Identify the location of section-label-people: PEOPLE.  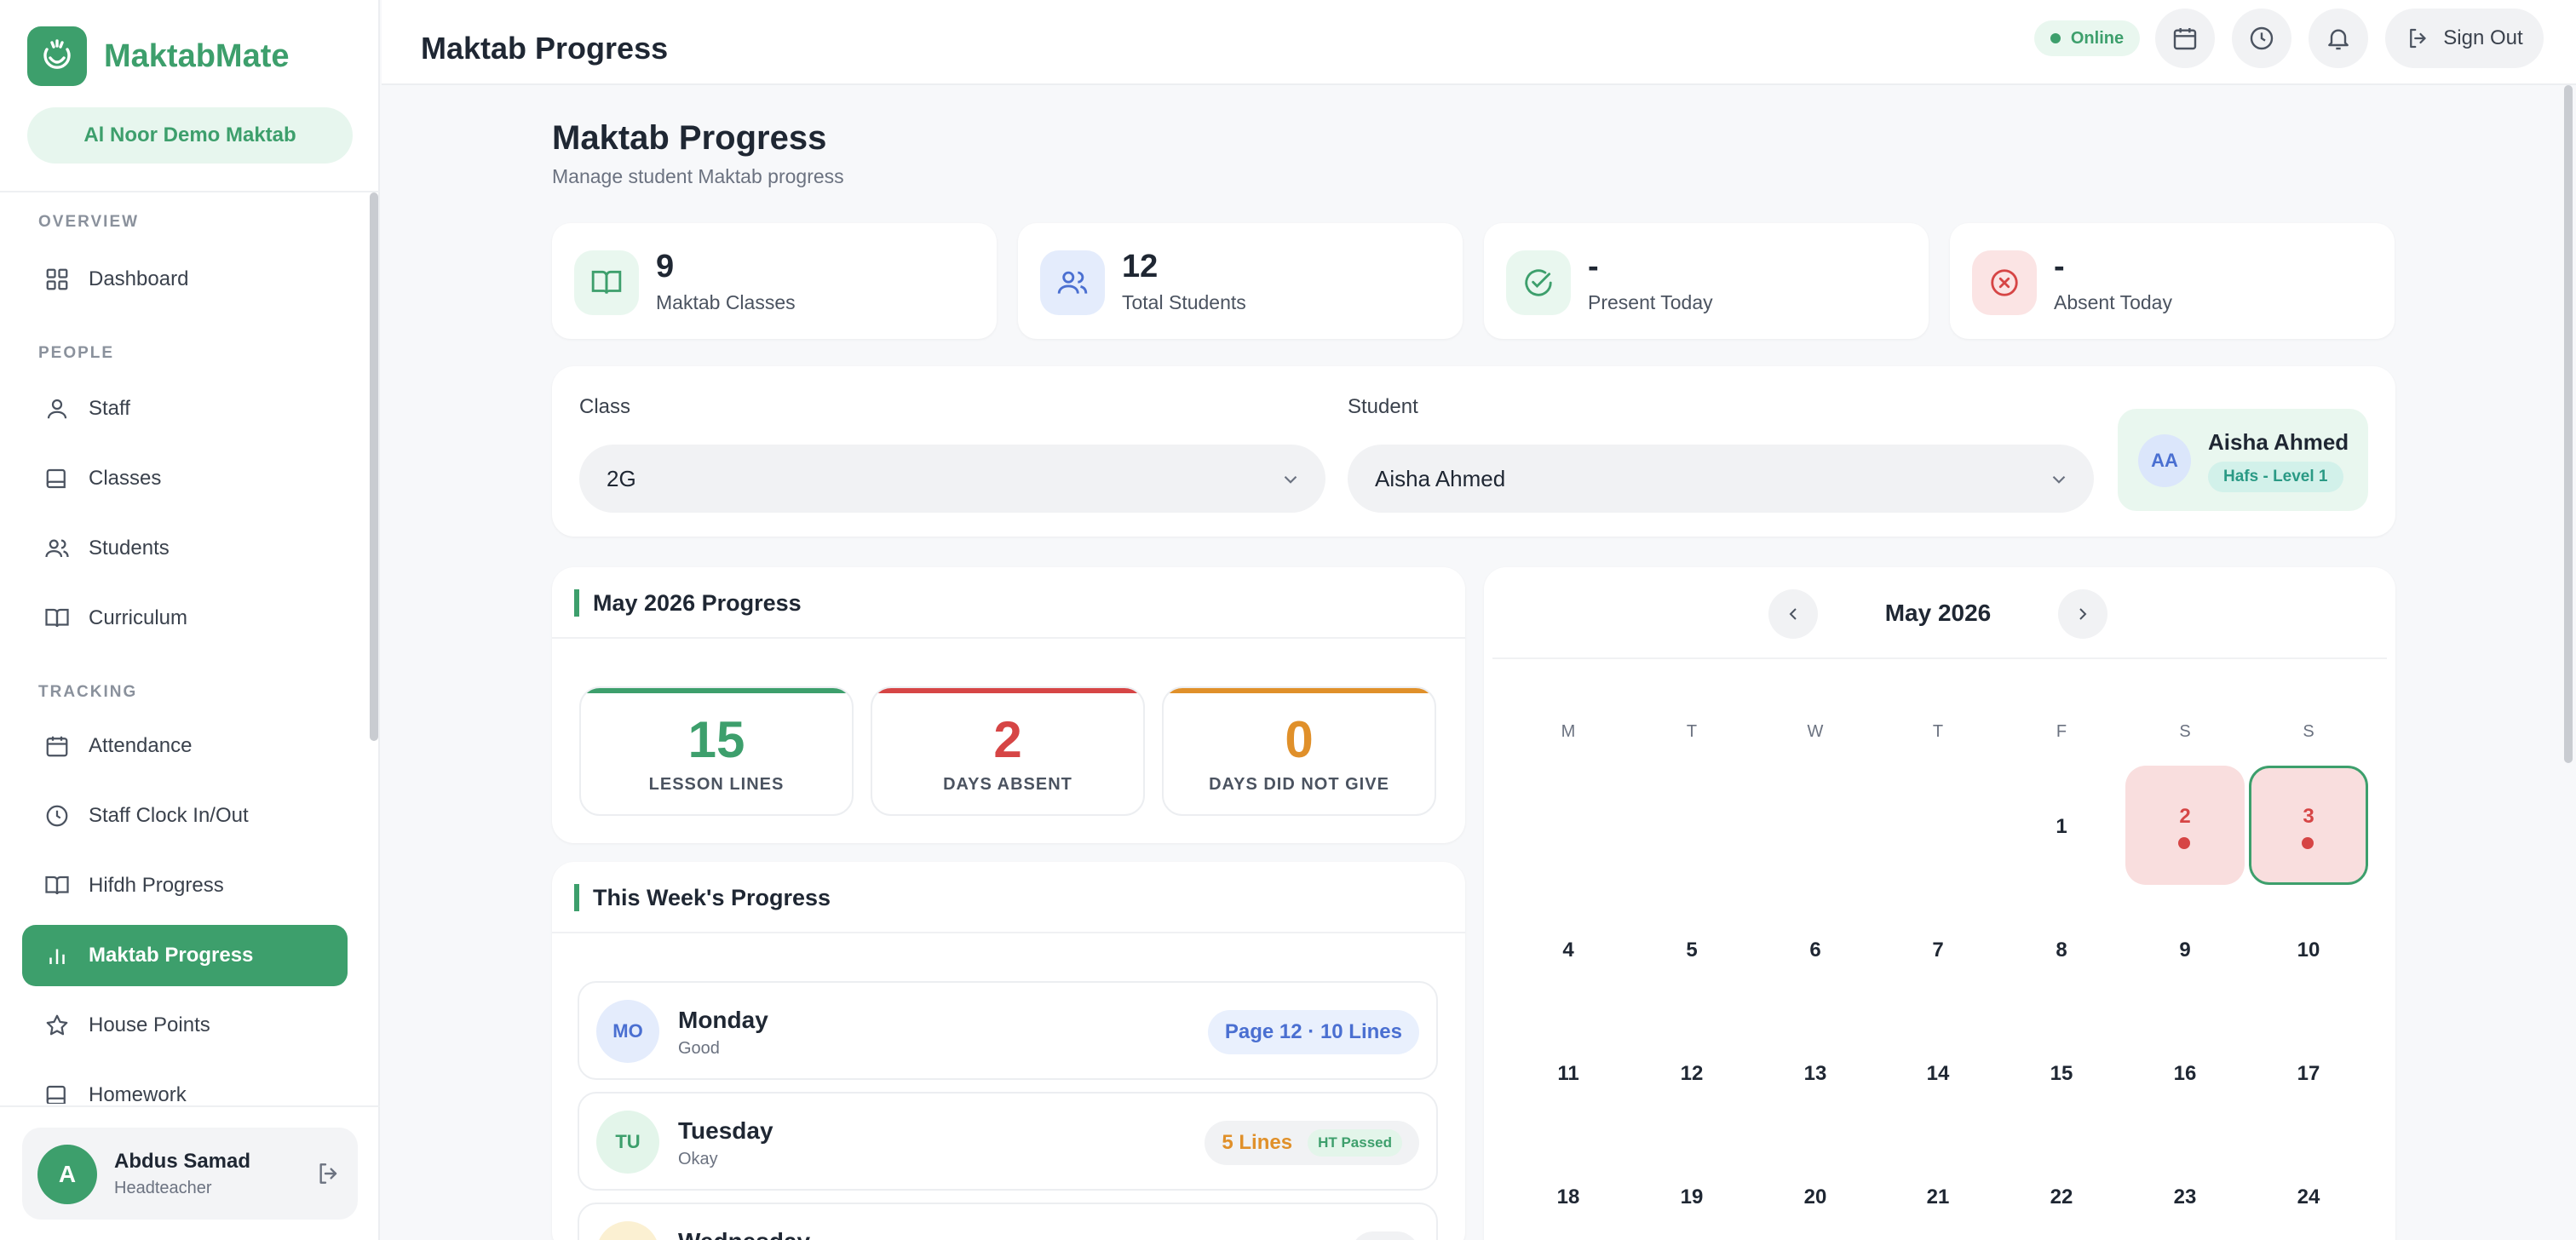
(77, 353).